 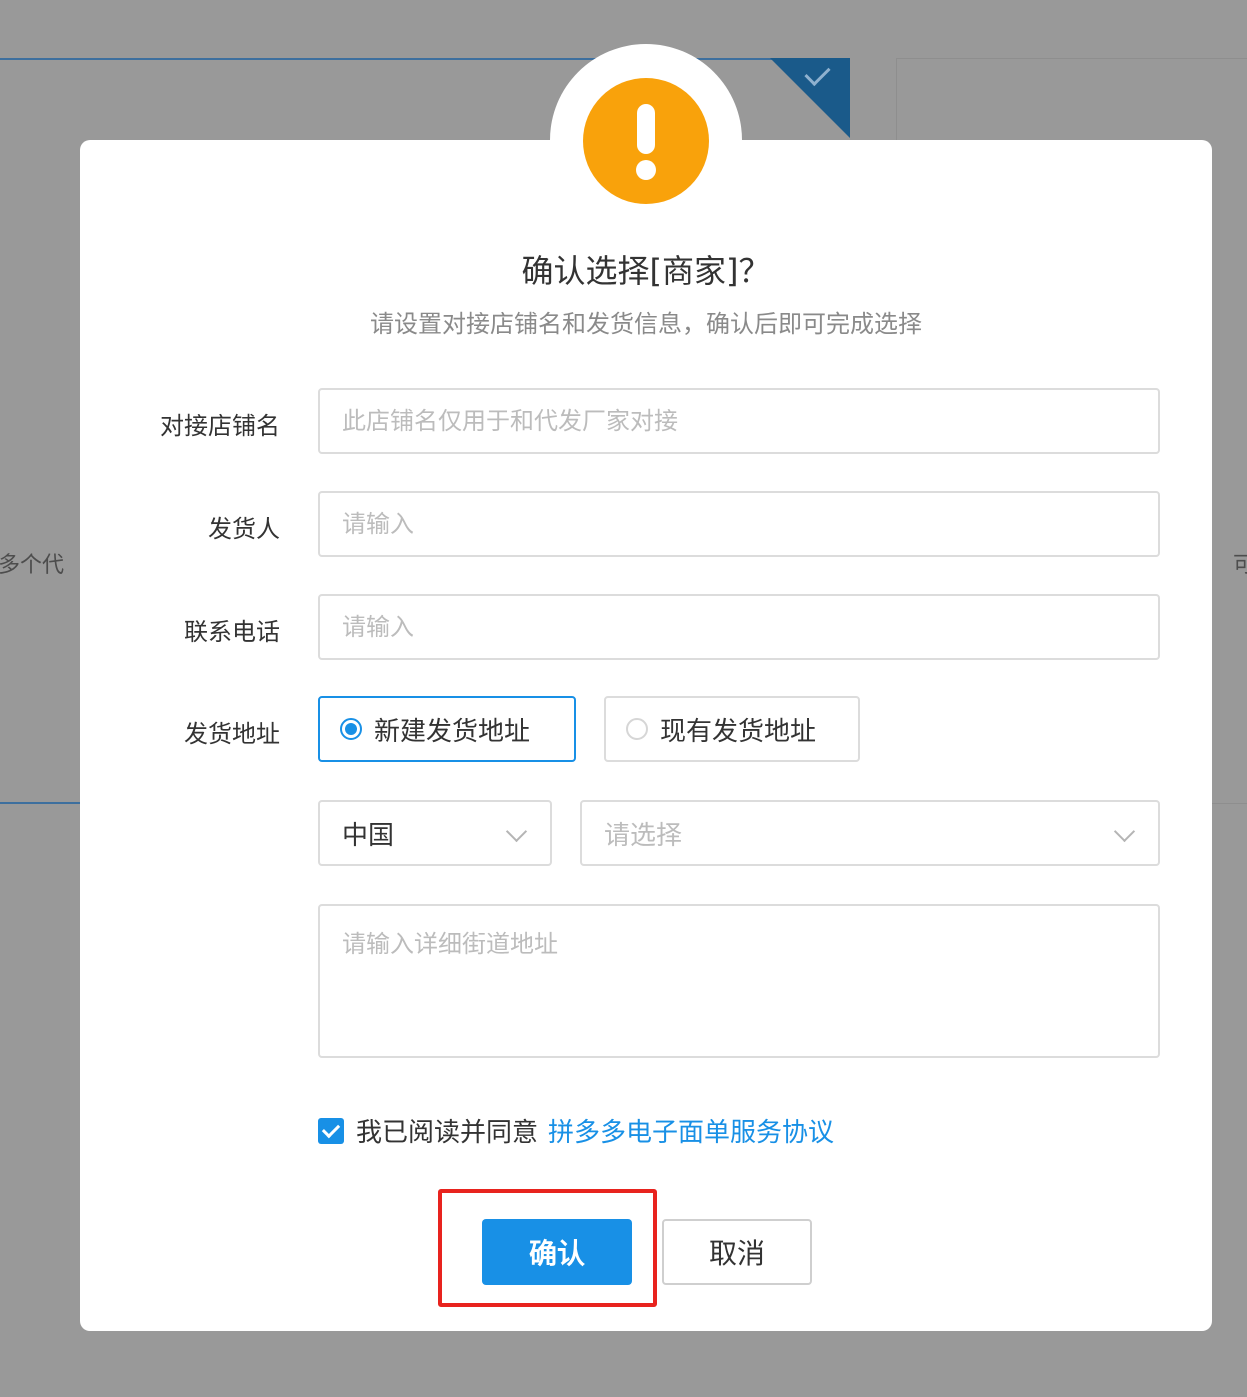 I want to click on radio-selected-icon, so click(x=351, y=729).